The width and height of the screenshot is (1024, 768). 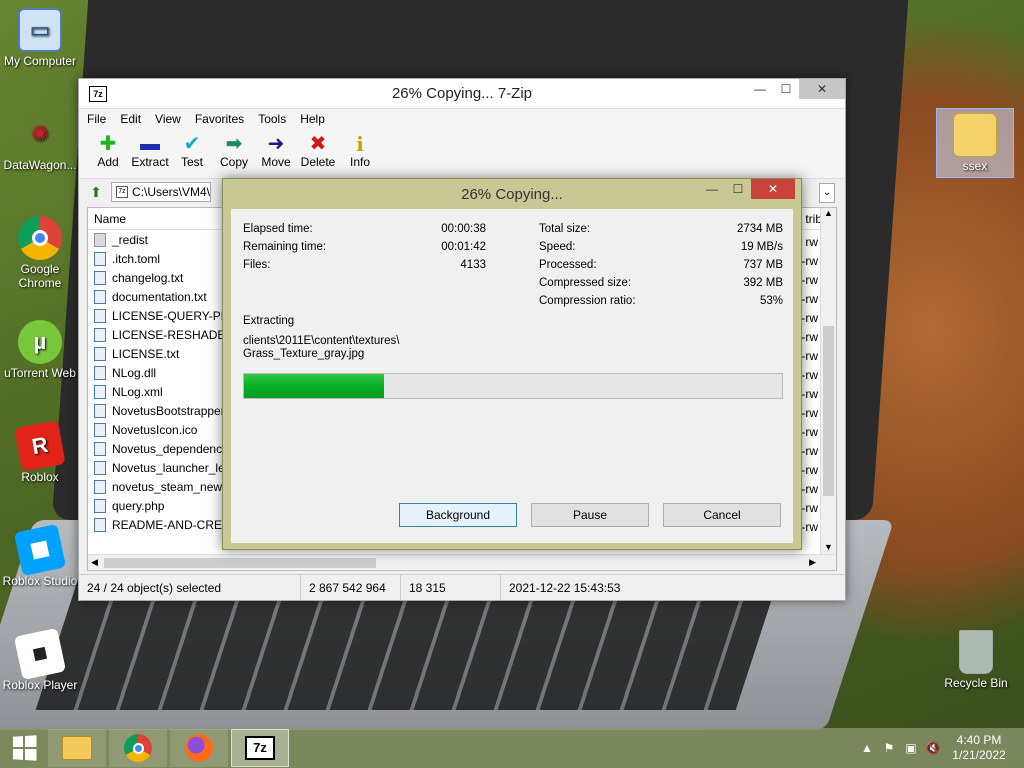 I want to click on windows-logo-icon, so click(x=24, y=748).